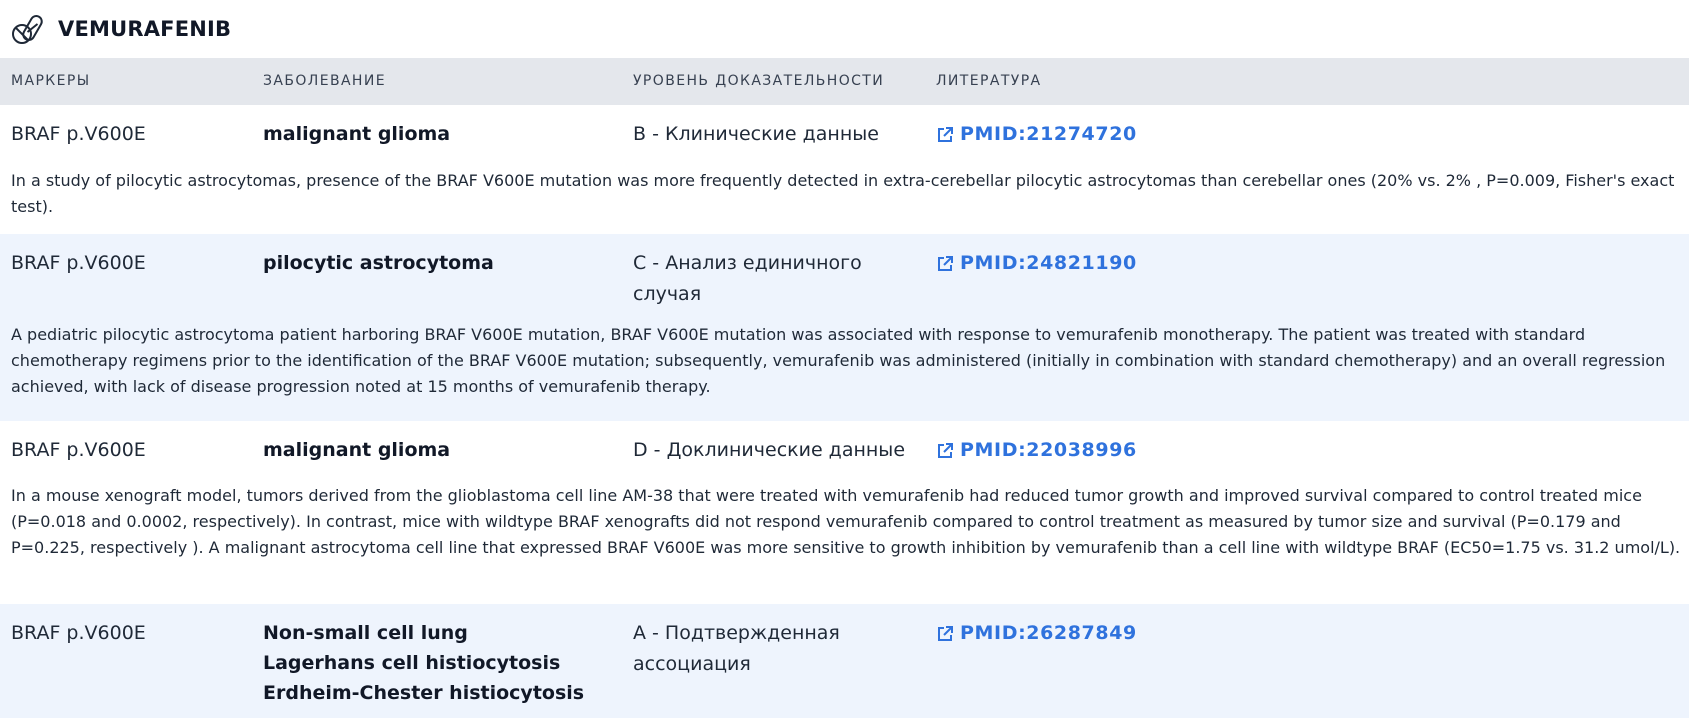 The image size is (1689, 725). I want to click on evidence-level-cell: C - Анализ единичного случая, so click(747, 278).